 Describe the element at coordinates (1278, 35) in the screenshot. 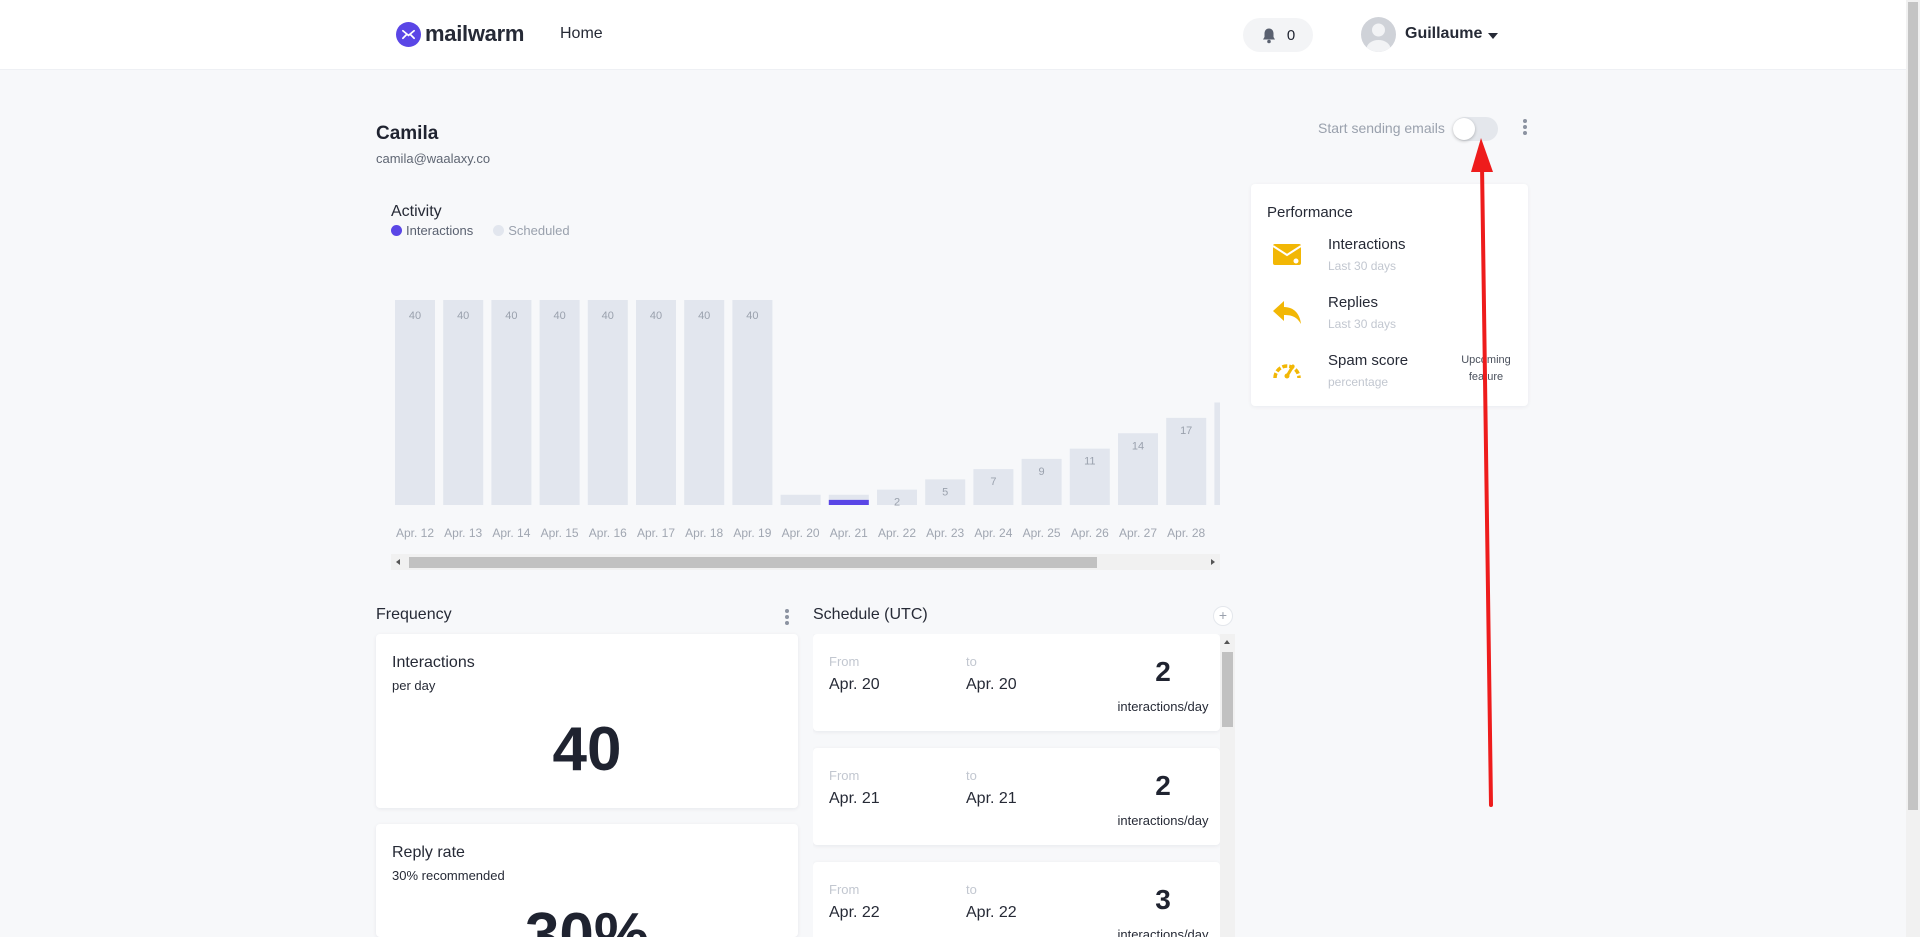

I see `notifications-button: 0` at that location.